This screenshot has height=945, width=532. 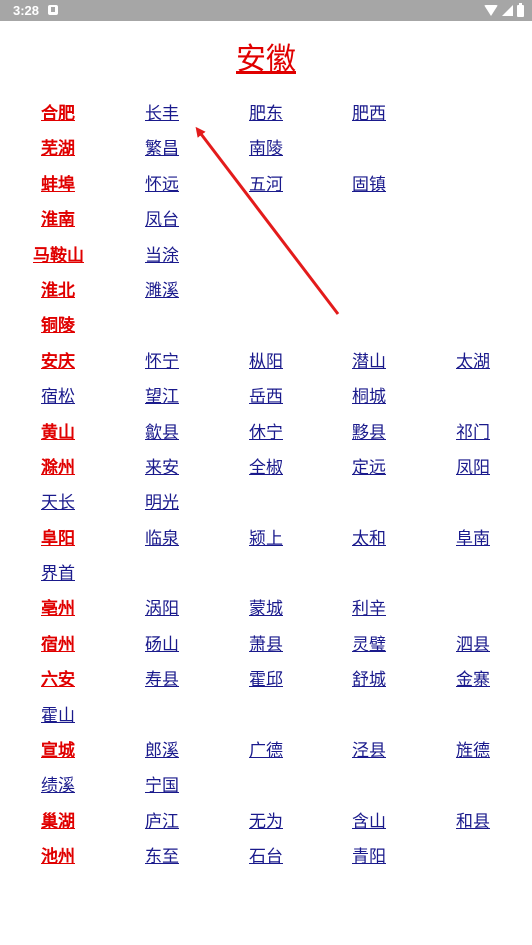 I want to click on city-link: 淮北, so click(x=58, y=291).